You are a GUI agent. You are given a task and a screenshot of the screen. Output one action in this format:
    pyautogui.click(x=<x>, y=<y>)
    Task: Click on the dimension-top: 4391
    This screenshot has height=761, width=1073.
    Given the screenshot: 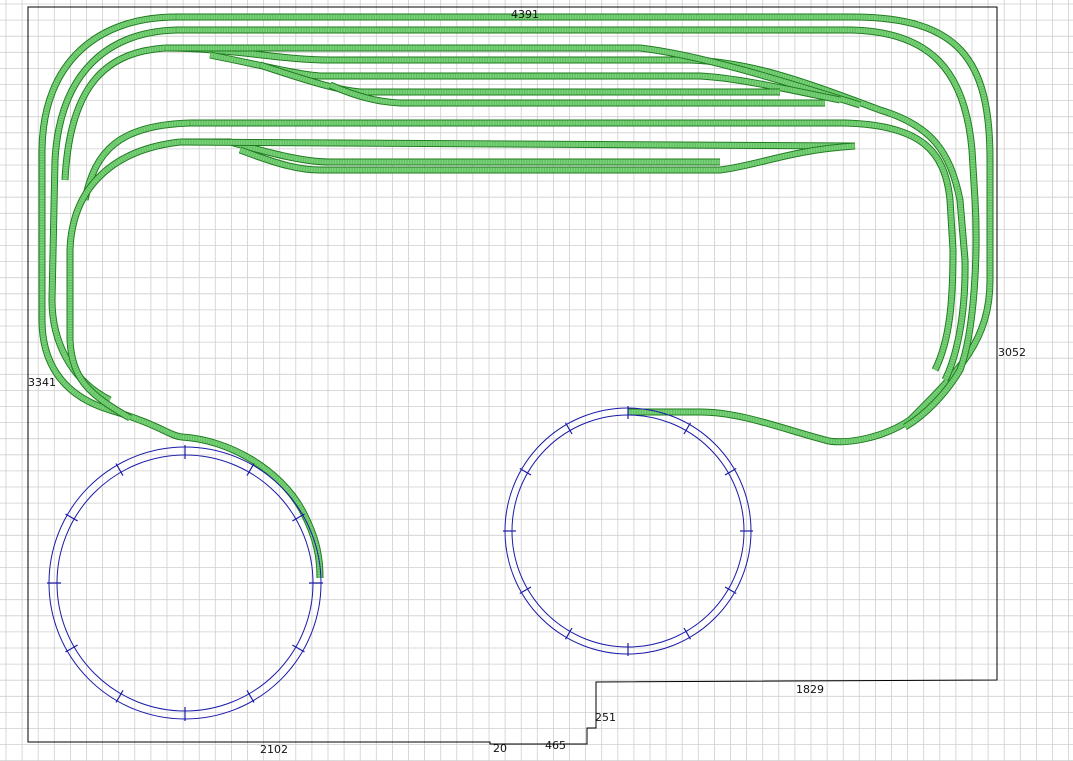 What is the action you would take?
    pyautogui.click(x=525, y=14)
    